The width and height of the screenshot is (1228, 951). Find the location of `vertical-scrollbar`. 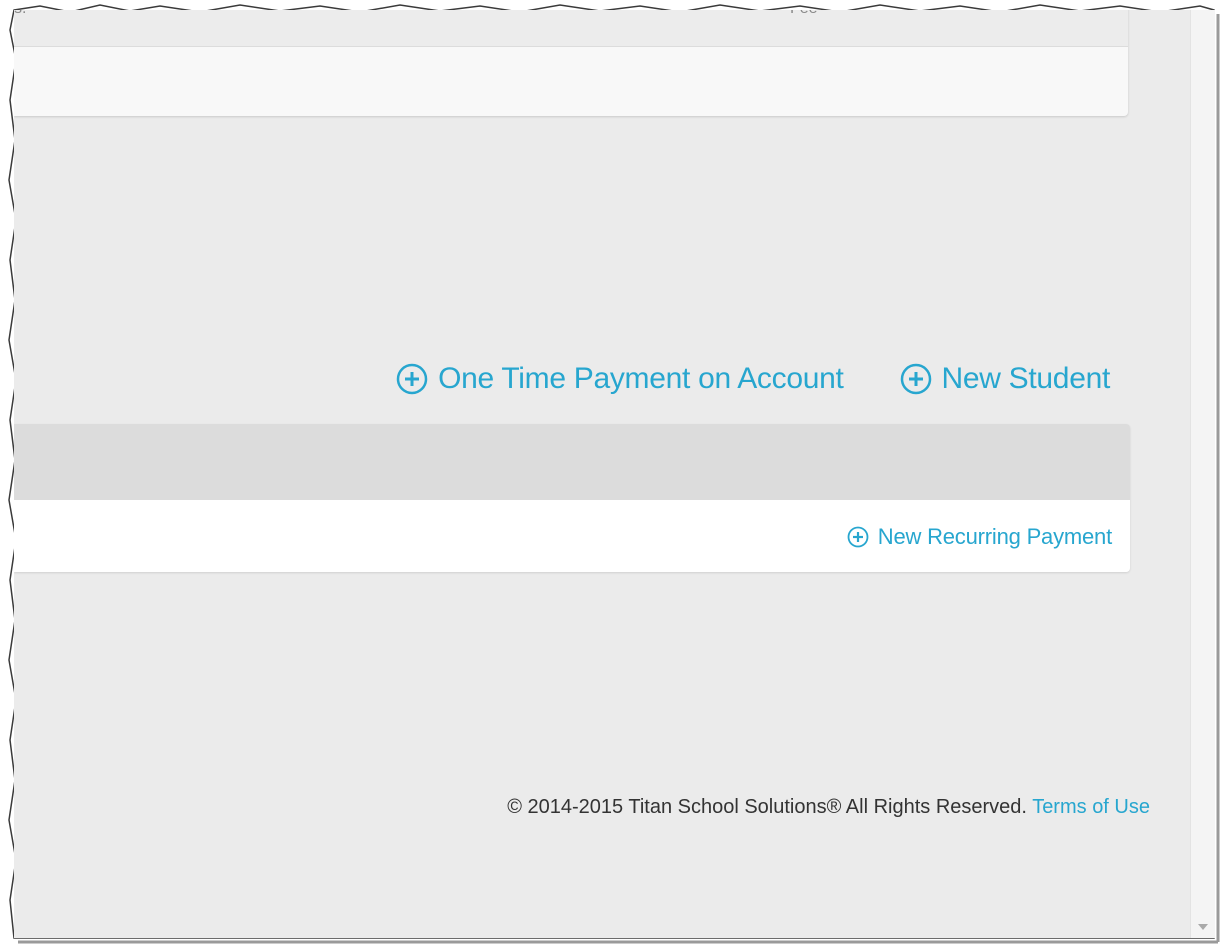

vertical-scrollbar is located at coordinates (1202, 474).